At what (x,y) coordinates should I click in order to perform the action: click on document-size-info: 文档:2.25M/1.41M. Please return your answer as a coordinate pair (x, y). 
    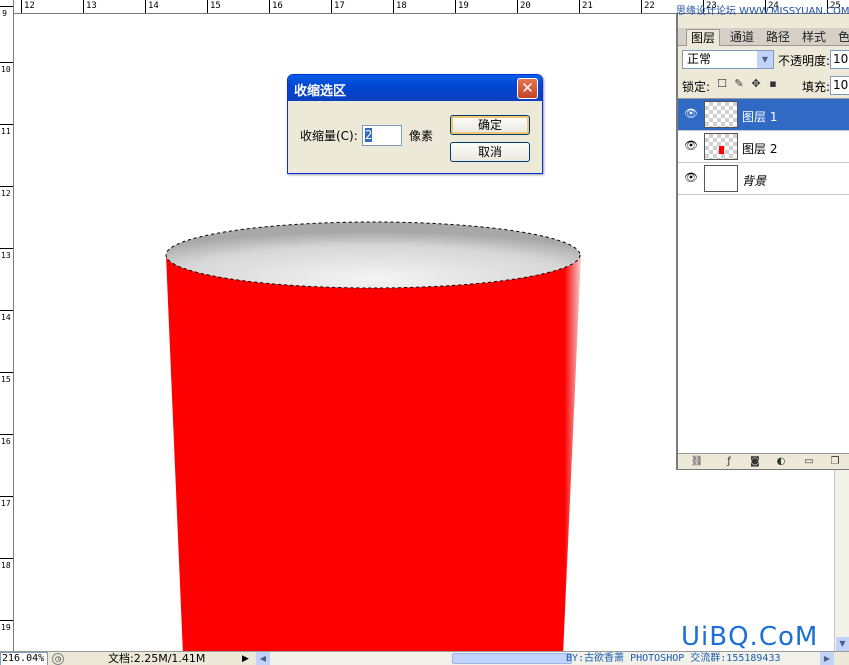
    Looking at the image, I should click on (157, 658).